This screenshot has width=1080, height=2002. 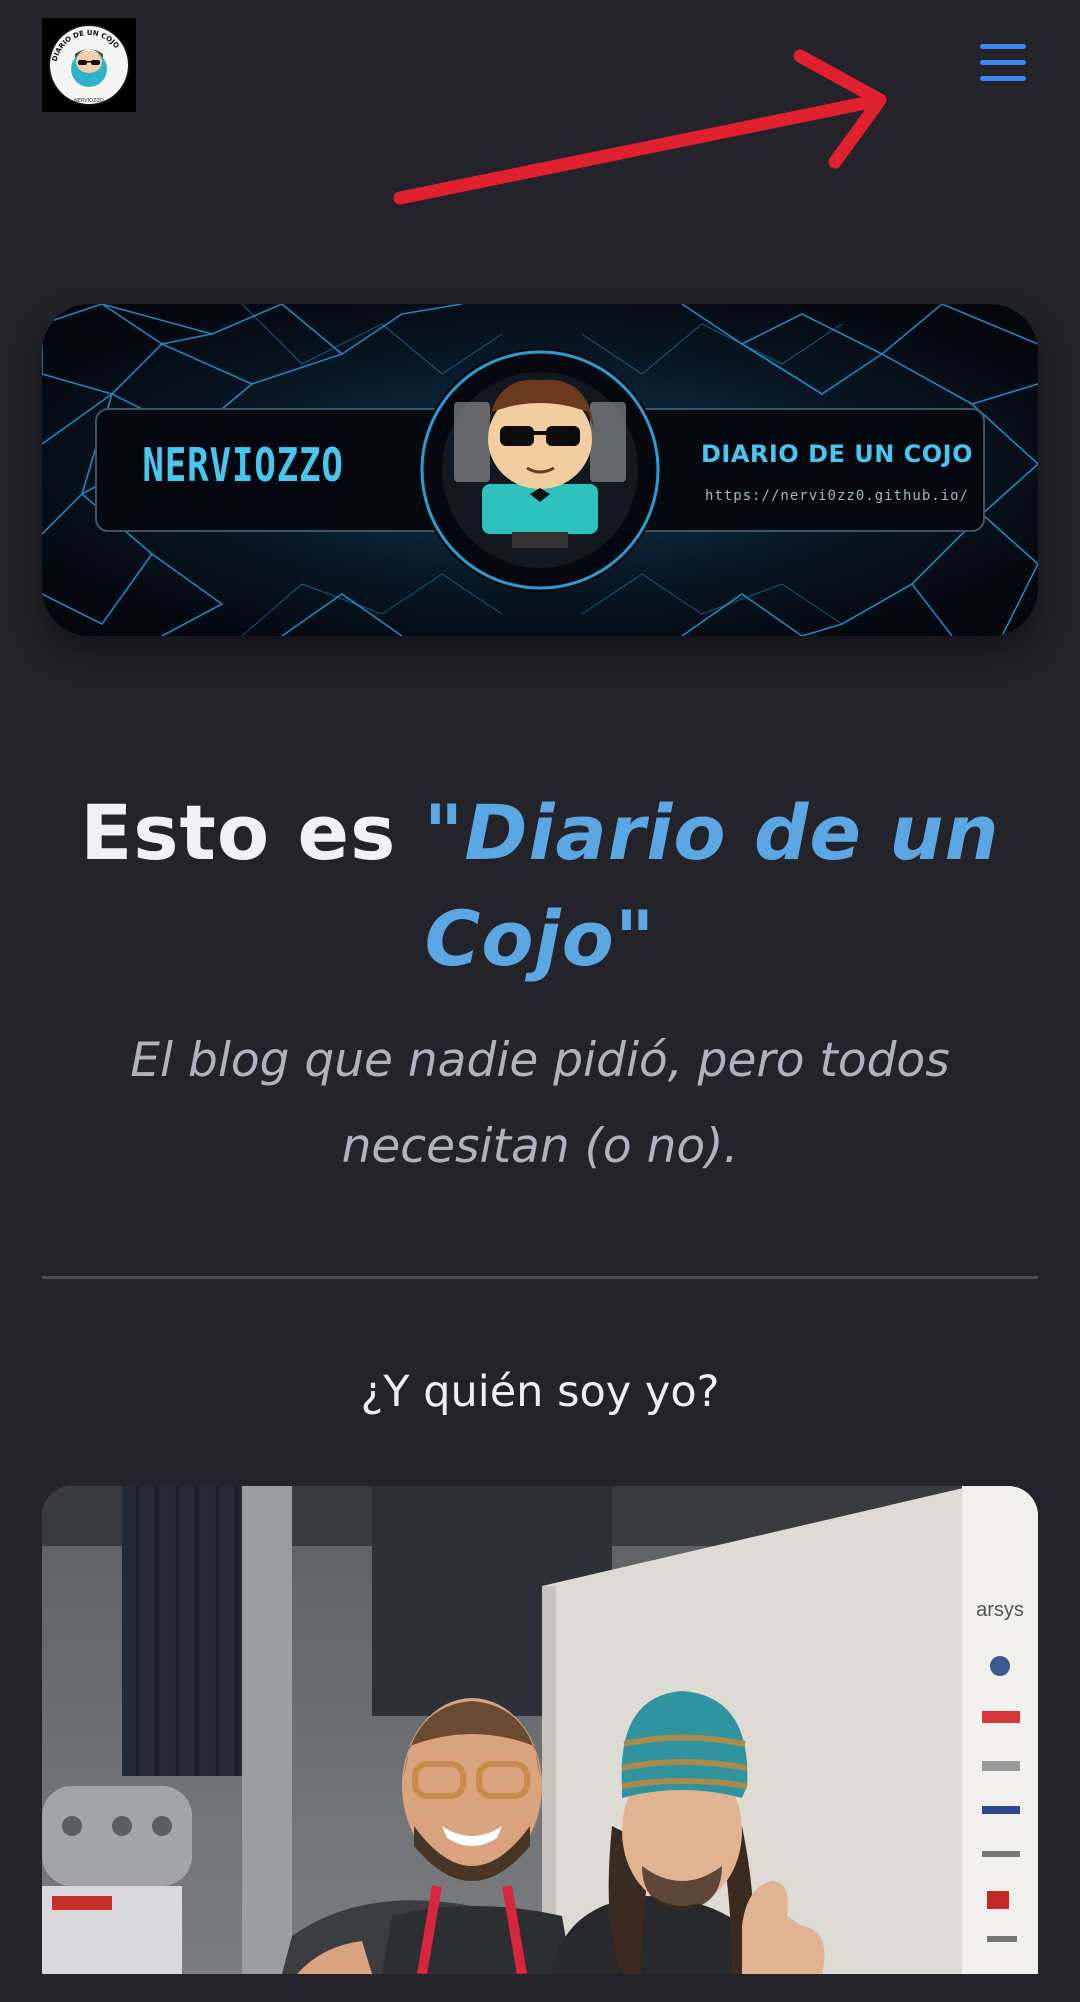 What do you see at coordinates (640, 127) in the screenshot?
I see `annotation-arrow` at bounding box center [640, 127].